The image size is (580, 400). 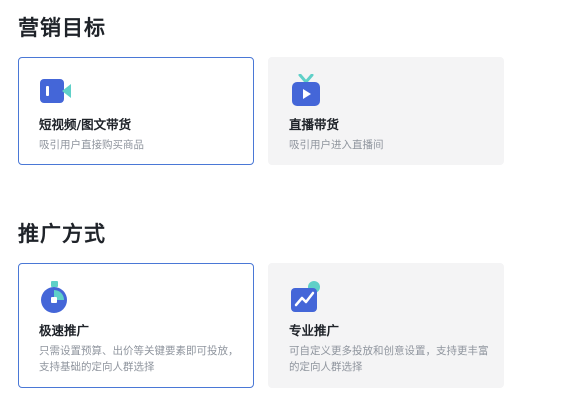 I want to click on card-title: 直播带货, so click(x=314, y=124).